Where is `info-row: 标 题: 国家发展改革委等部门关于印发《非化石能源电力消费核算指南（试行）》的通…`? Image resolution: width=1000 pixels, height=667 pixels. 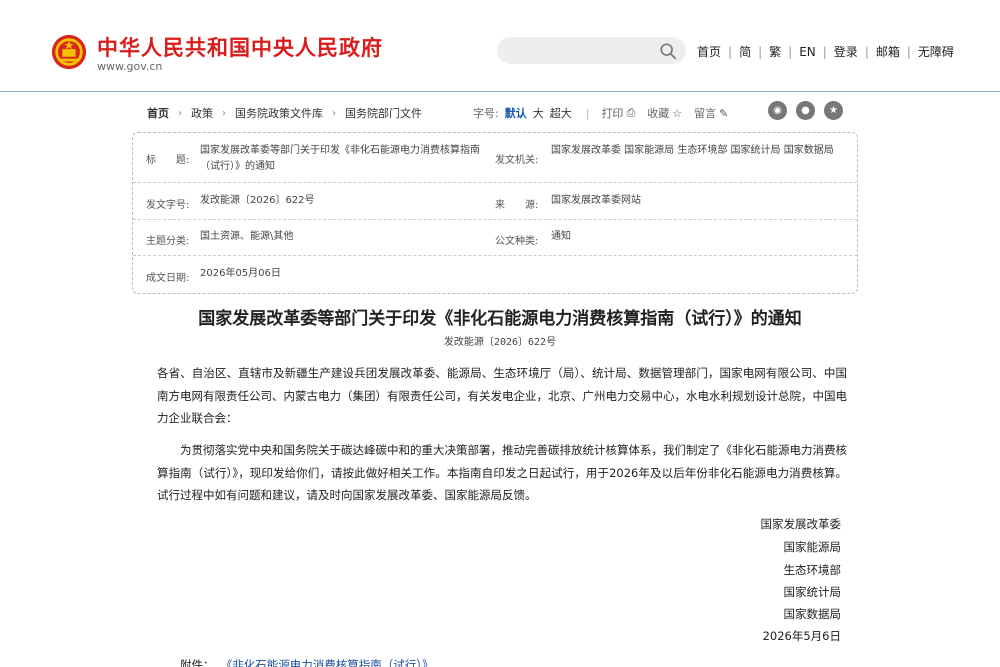
info-row: 标 题: 国家发展改革委等部门关于印发《非化石能源电力消费核算指南（试行）》的通… is located at coordinates (495, 158).